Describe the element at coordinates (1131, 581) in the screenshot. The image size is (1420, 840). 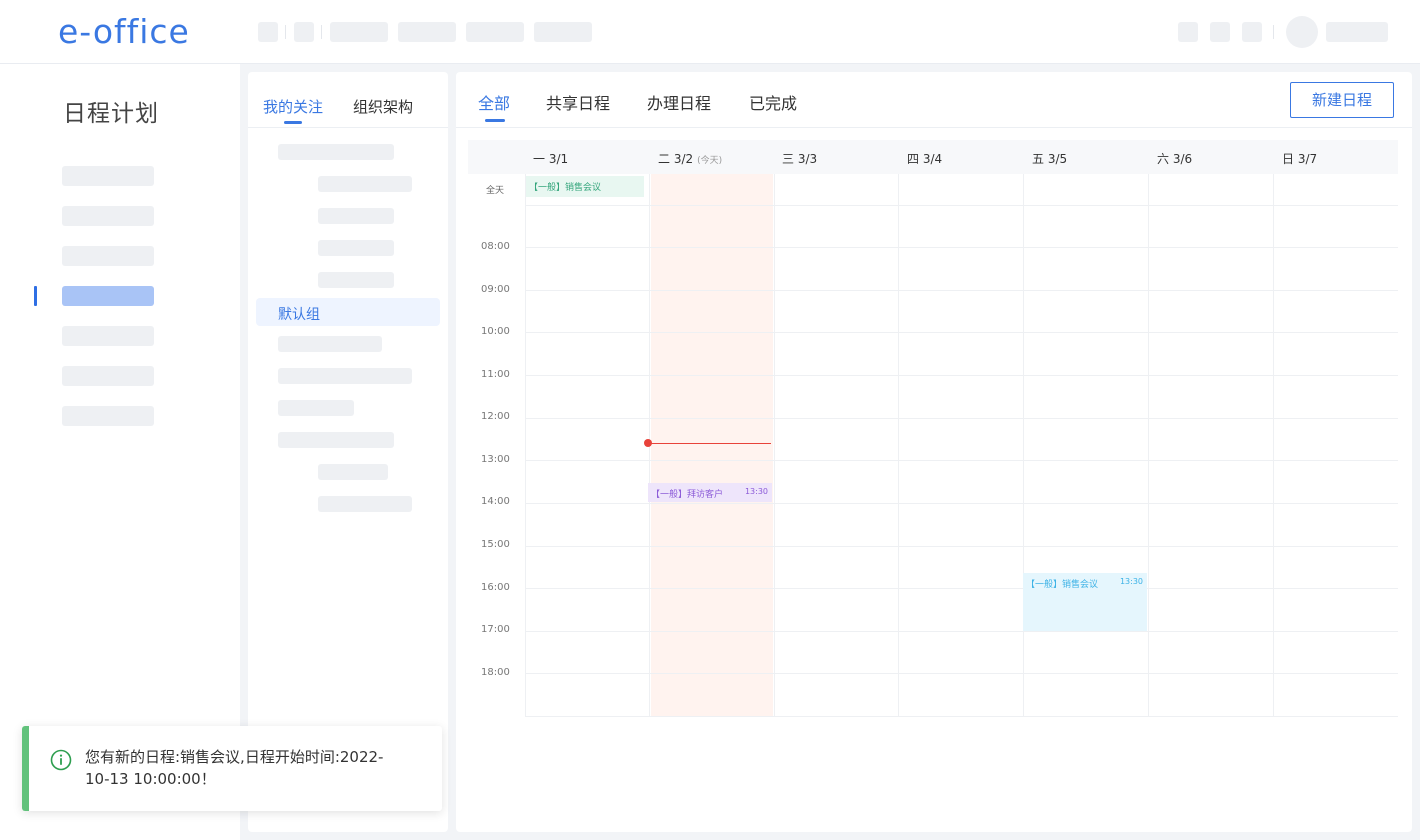
I see `event-time: 13:30` at that location.